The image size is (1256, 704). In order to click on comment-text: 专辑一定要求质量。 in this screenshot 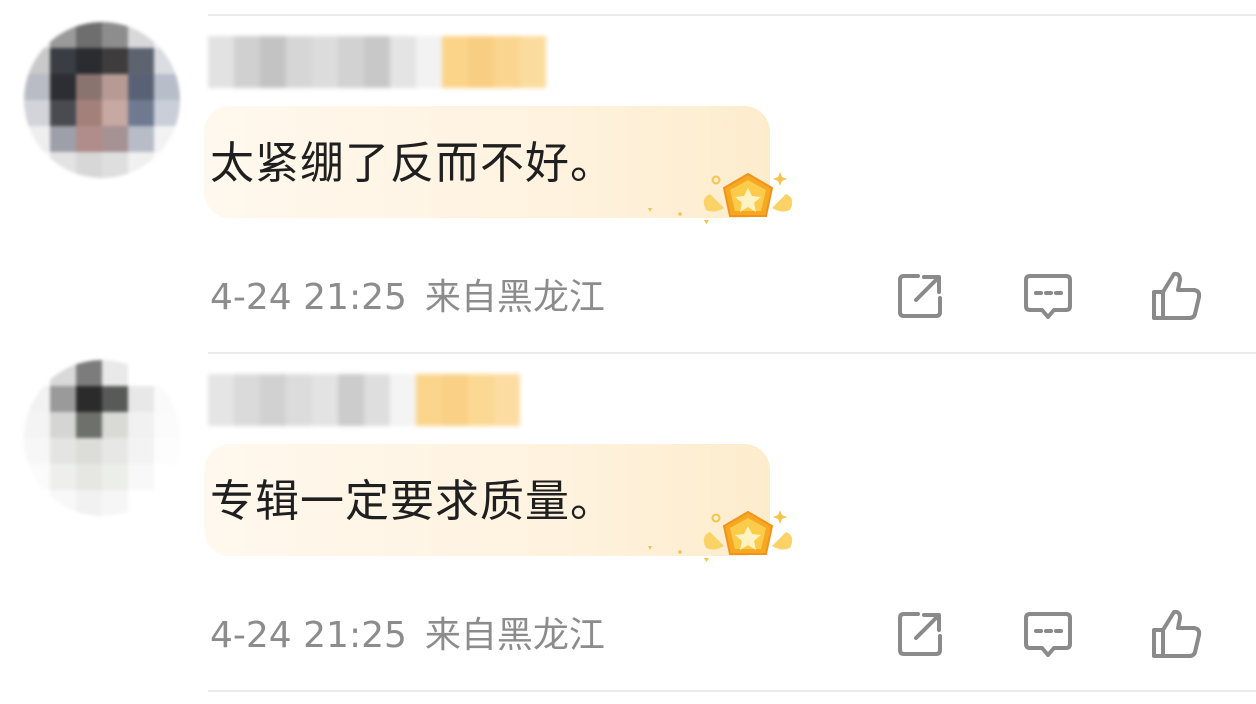, I will do `click(412, 501)`.